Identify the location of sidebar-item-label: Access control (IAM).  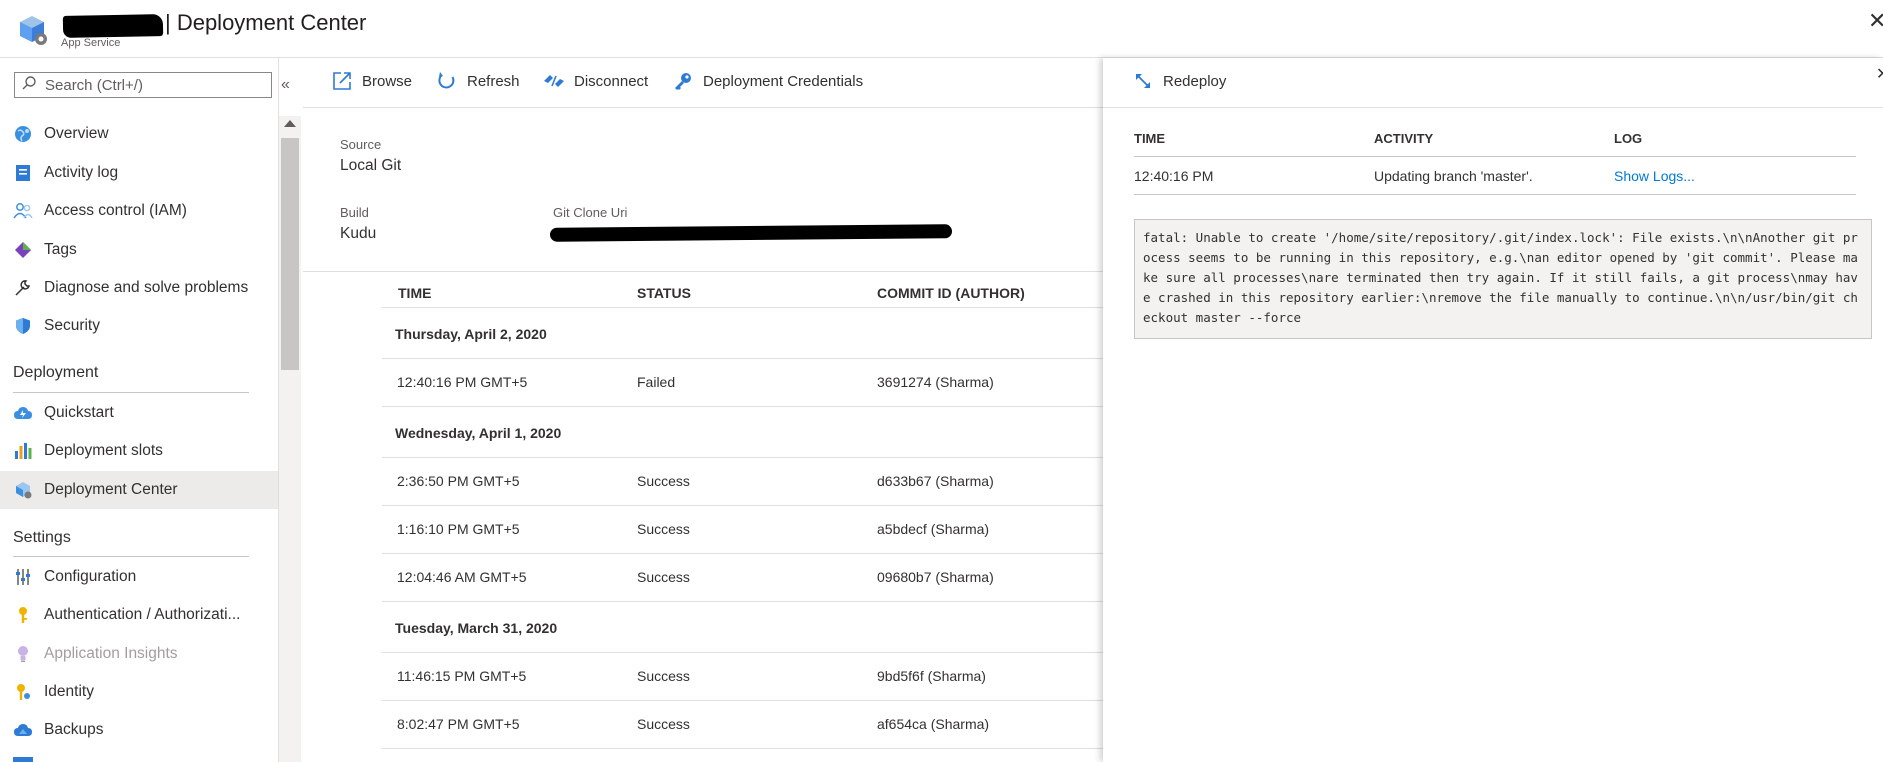
(115, 210).